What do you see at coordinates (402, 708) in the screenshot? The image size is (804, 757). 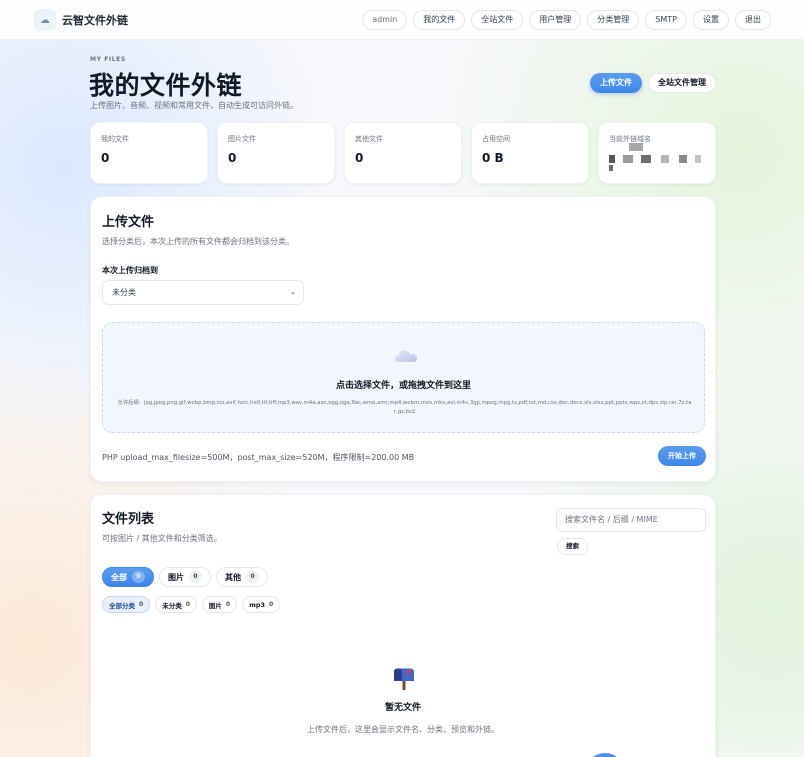 I see `empty-state-title: 暂无文件` at bounding box center [402, 708].